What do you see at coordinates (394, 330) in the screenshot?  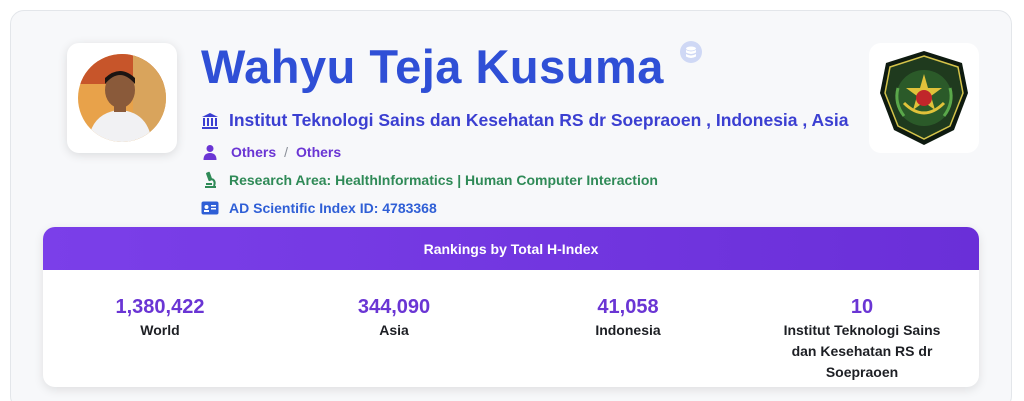 I see `ranking-label: Asia` at bounding box center [394, 330].